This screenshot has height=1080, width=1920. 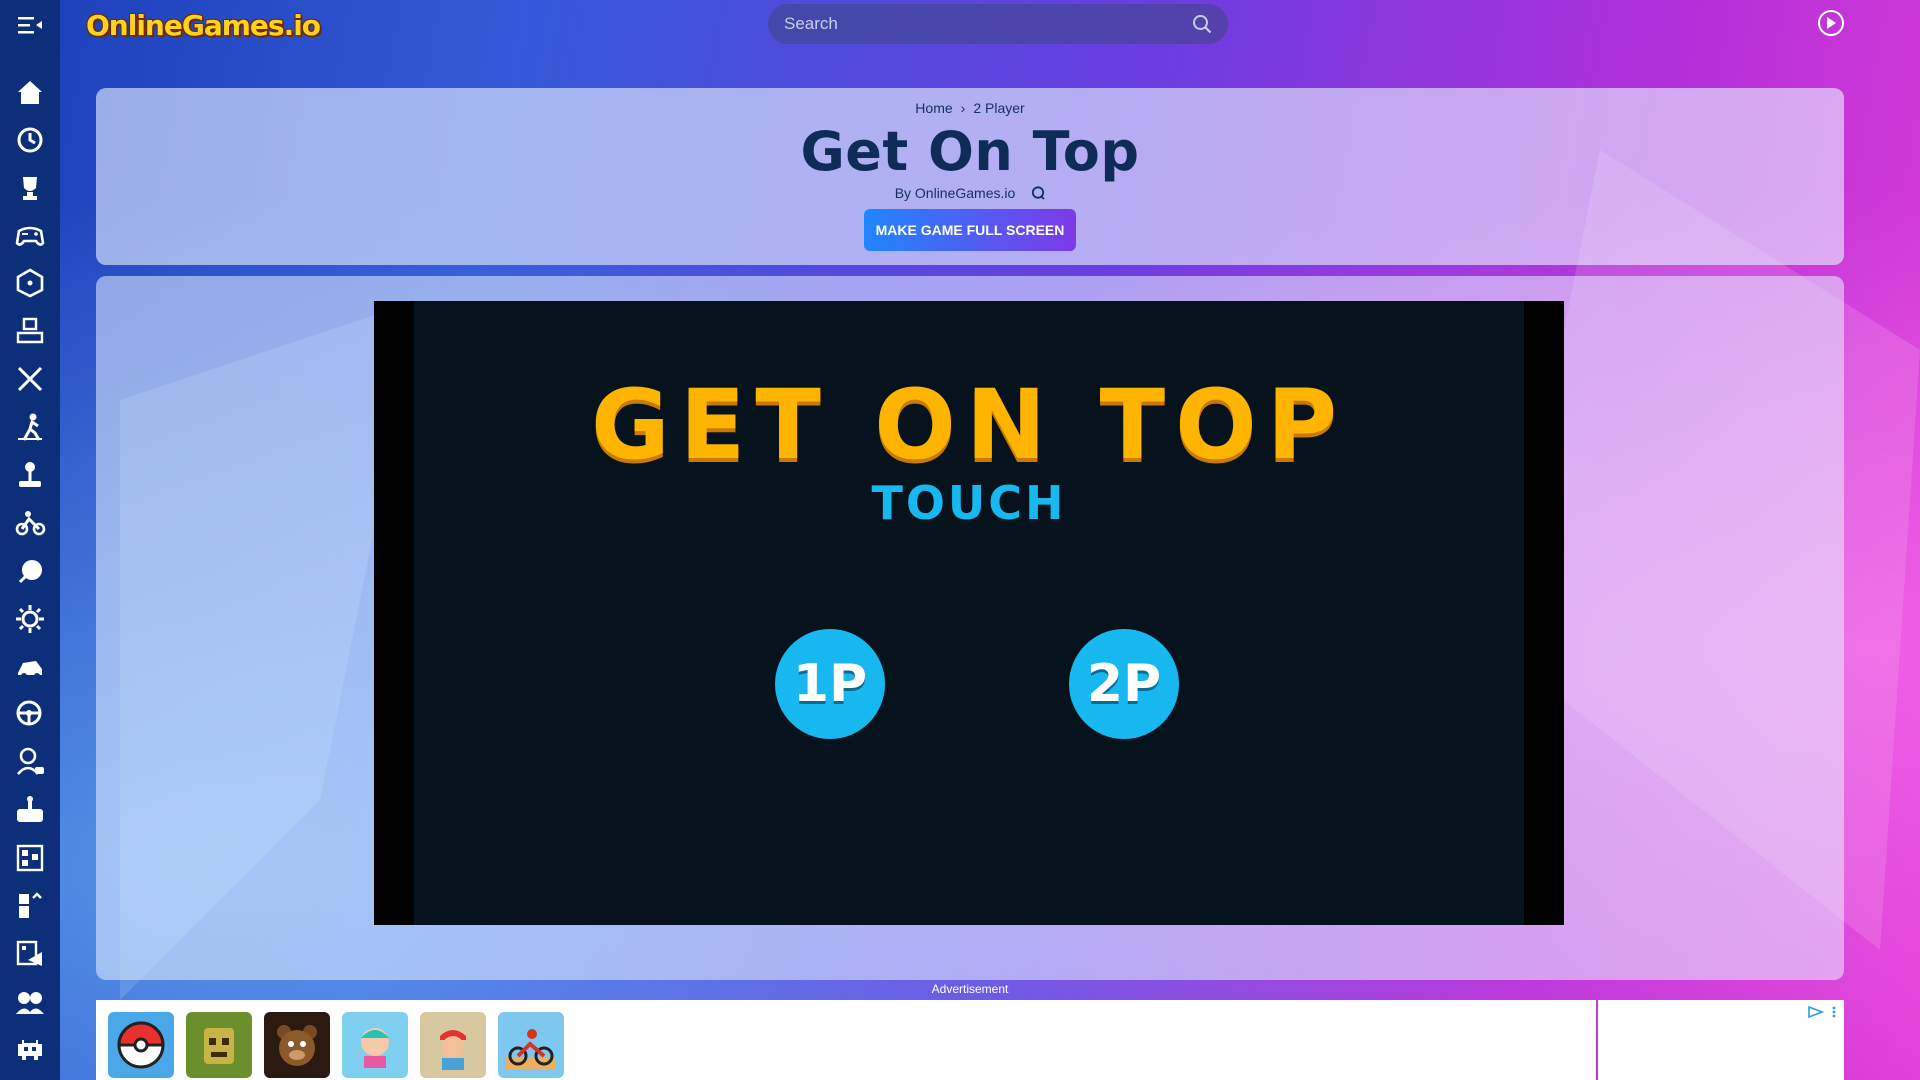 I want to click on arcade-controller-icon, so click(x=30, y=809).